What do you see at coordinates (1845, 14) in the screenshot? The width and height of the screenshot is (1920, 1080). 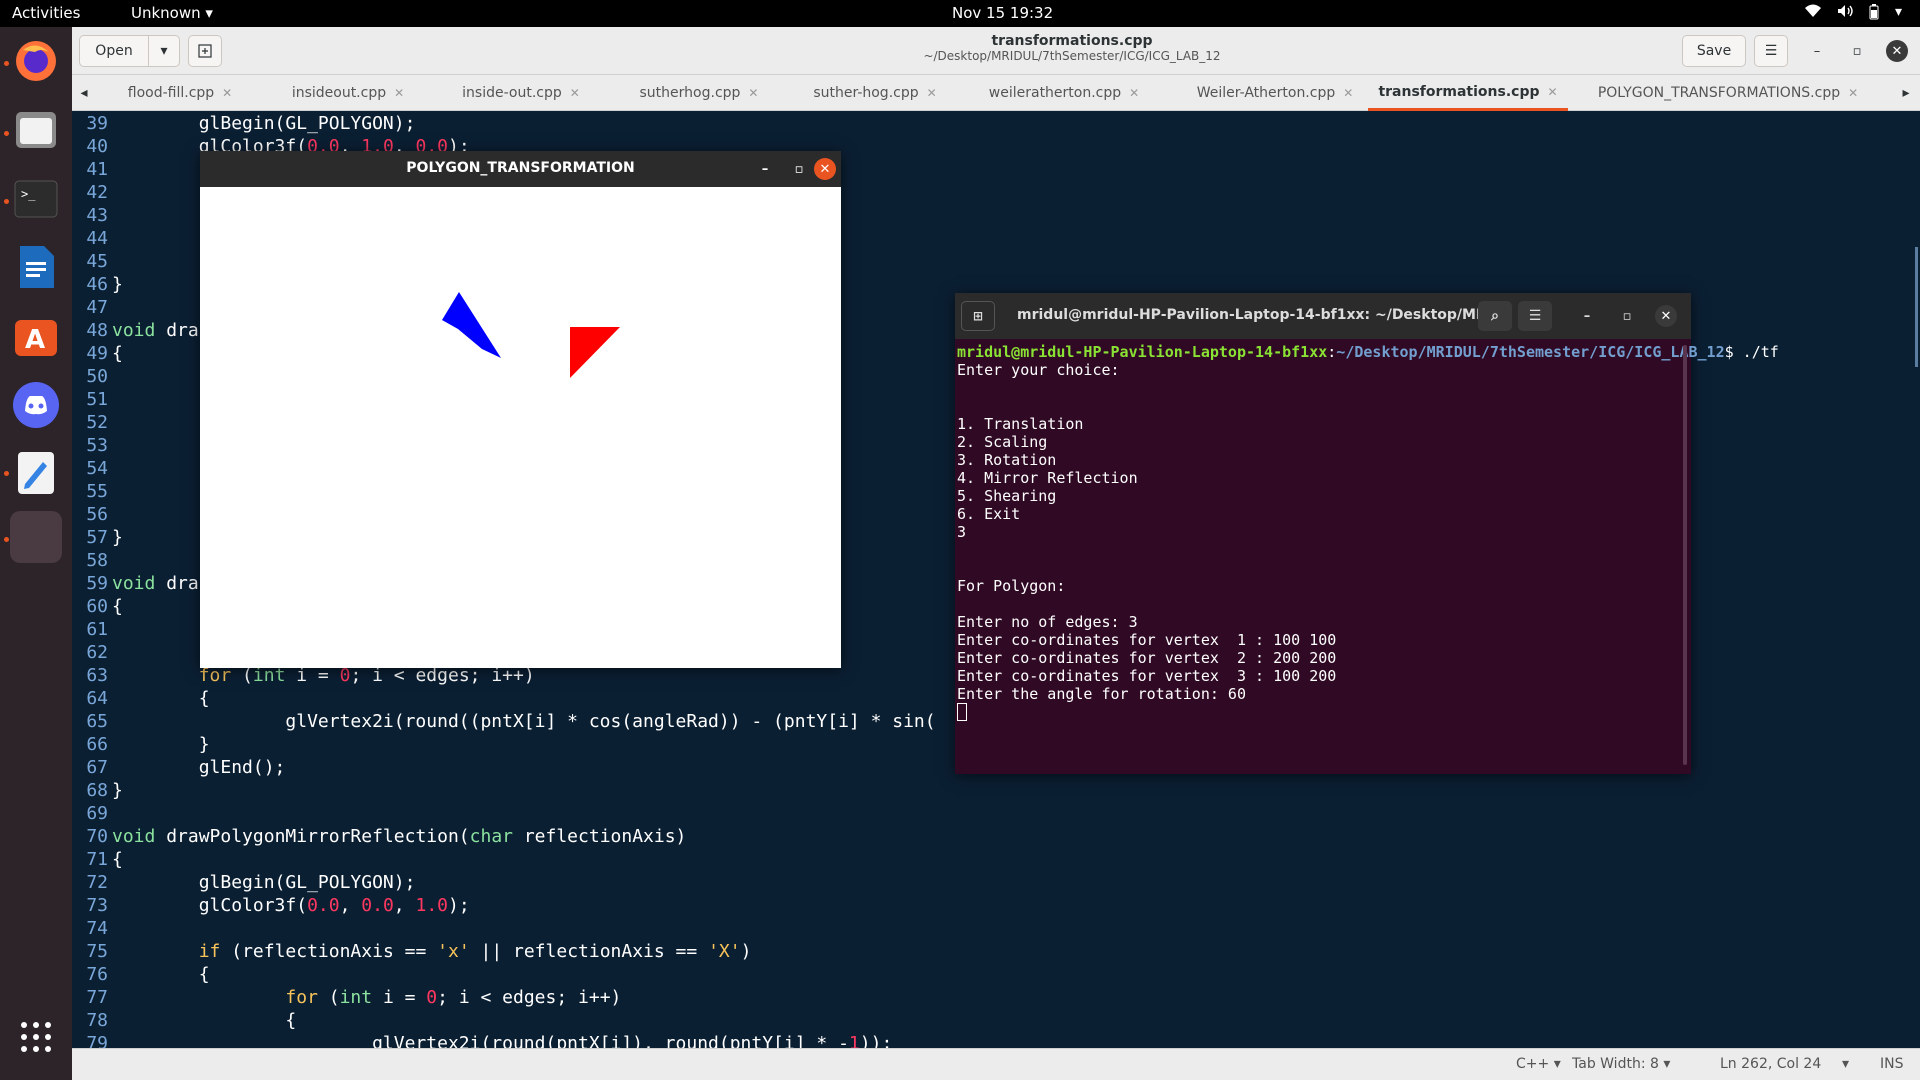 I see `volume-icon` at bounding box center [1845, 14].